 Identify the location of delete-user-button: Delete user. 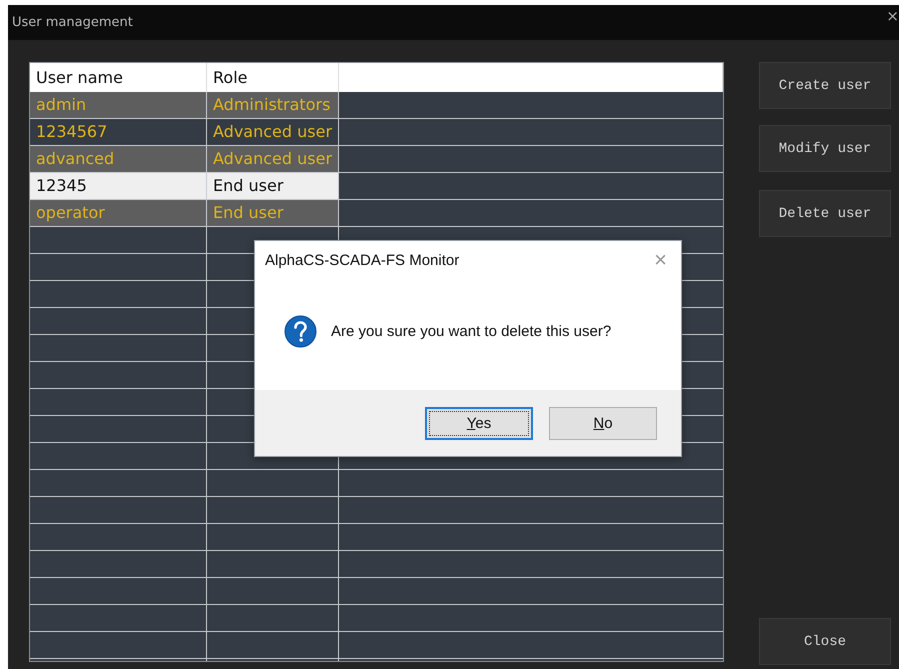
(825, 213).